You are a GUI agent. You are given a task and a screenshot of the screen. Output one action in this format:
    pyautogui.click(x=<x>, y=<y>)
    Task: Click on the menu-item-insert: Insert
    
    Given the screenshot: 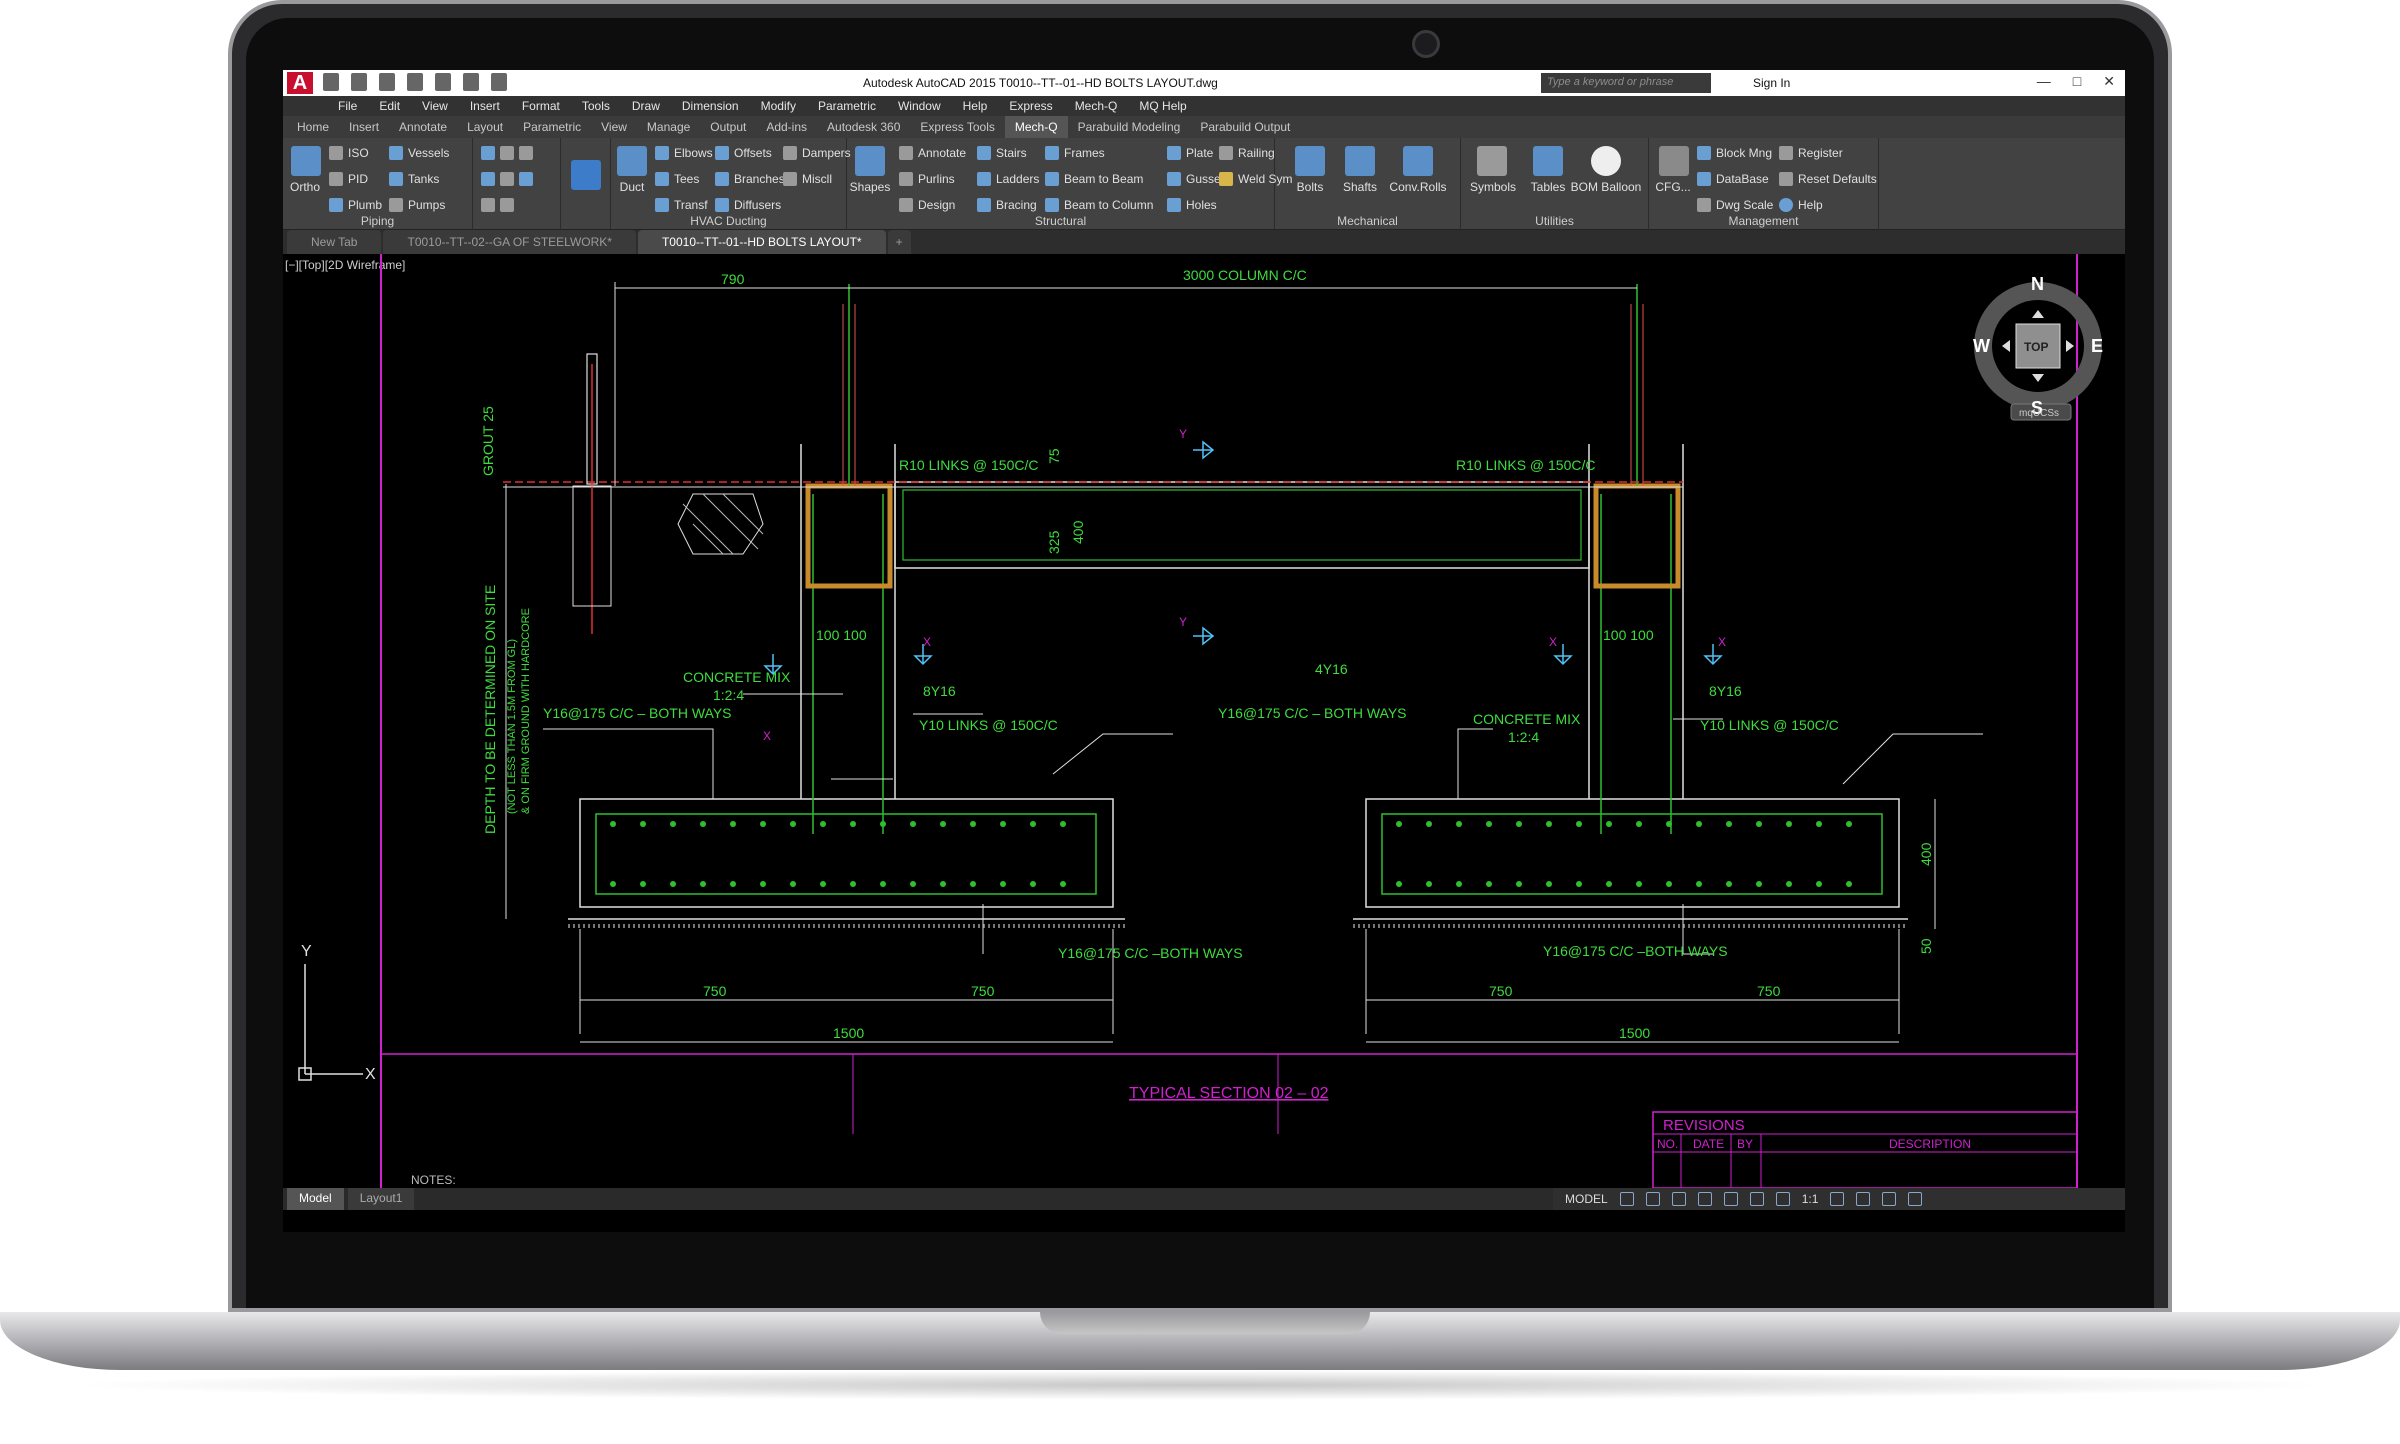 What is the action you would take?
    pyautogui.click(x=485, y=106)
    